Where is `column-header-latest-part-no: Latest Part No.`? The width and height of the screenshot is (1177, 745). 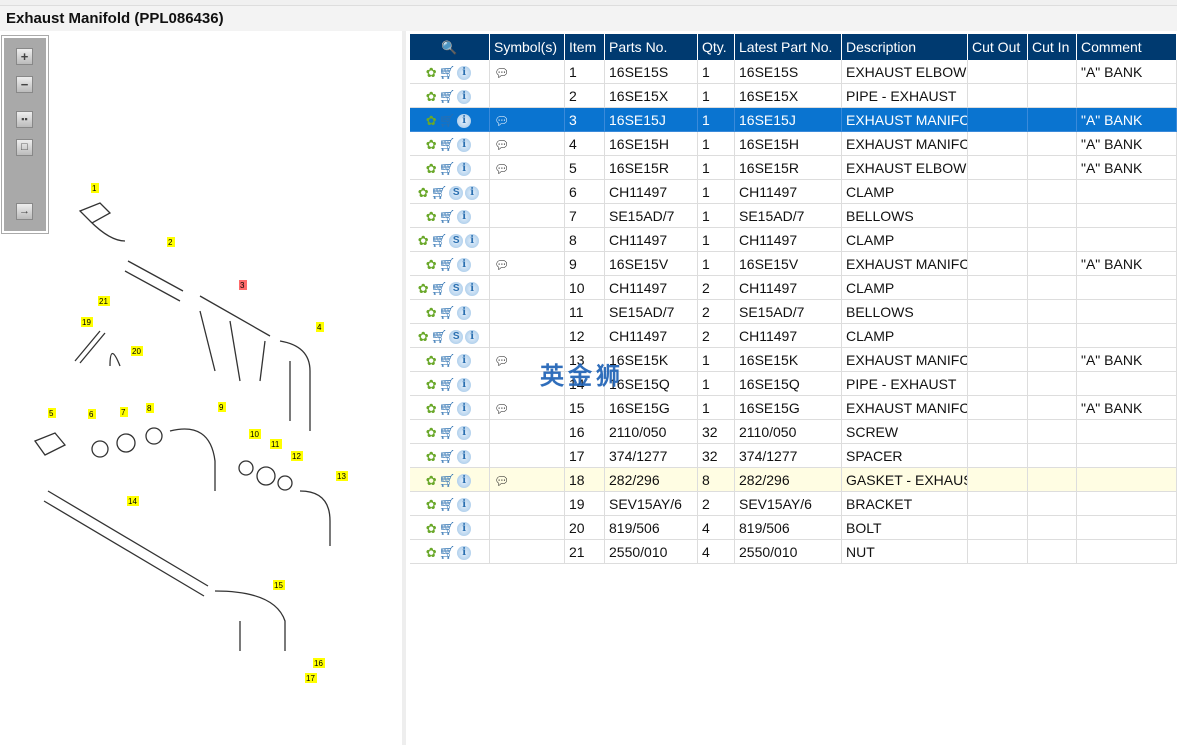 column-header-latest-part-no: Latest Part No. is located at coordinates (788, 47).